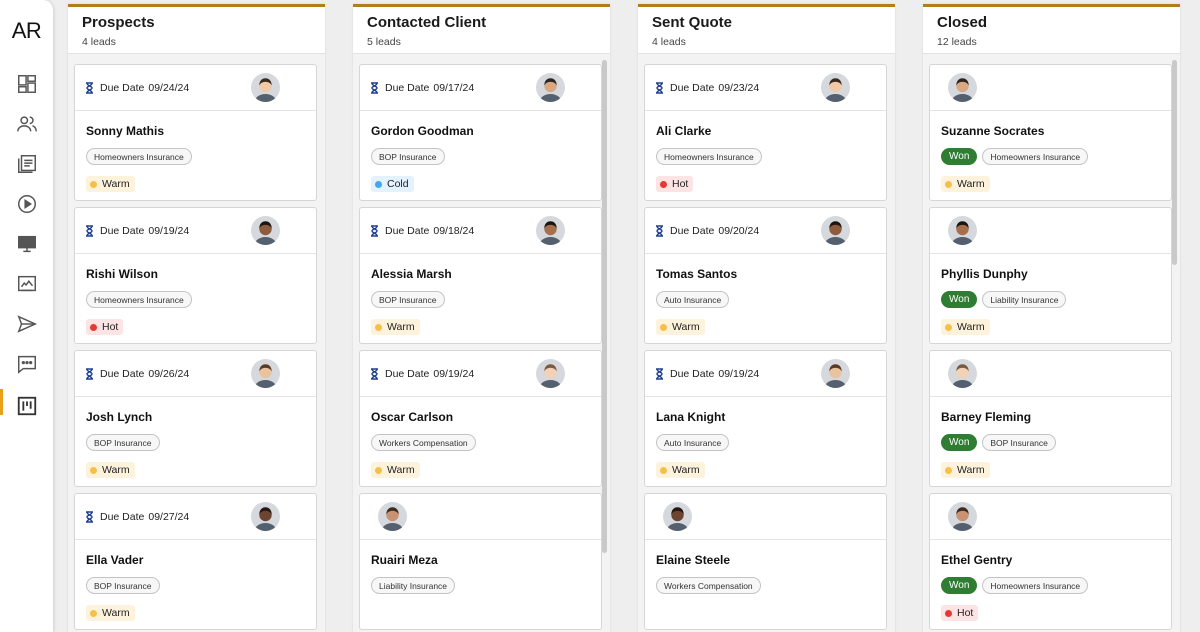  I want to click on sidebar: AR, so click(26, 316).